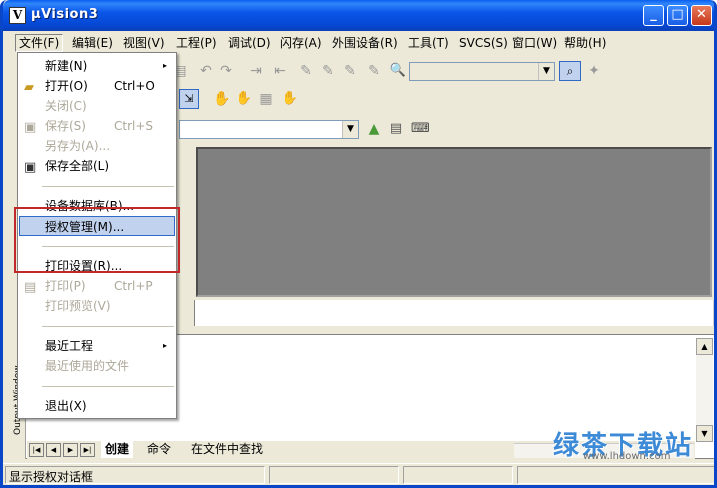 The width and height of the screenshot is (717, 488). Describe the element at coordinates (97, 240) in the screenshot. I see `highlight-annotation` at that location.